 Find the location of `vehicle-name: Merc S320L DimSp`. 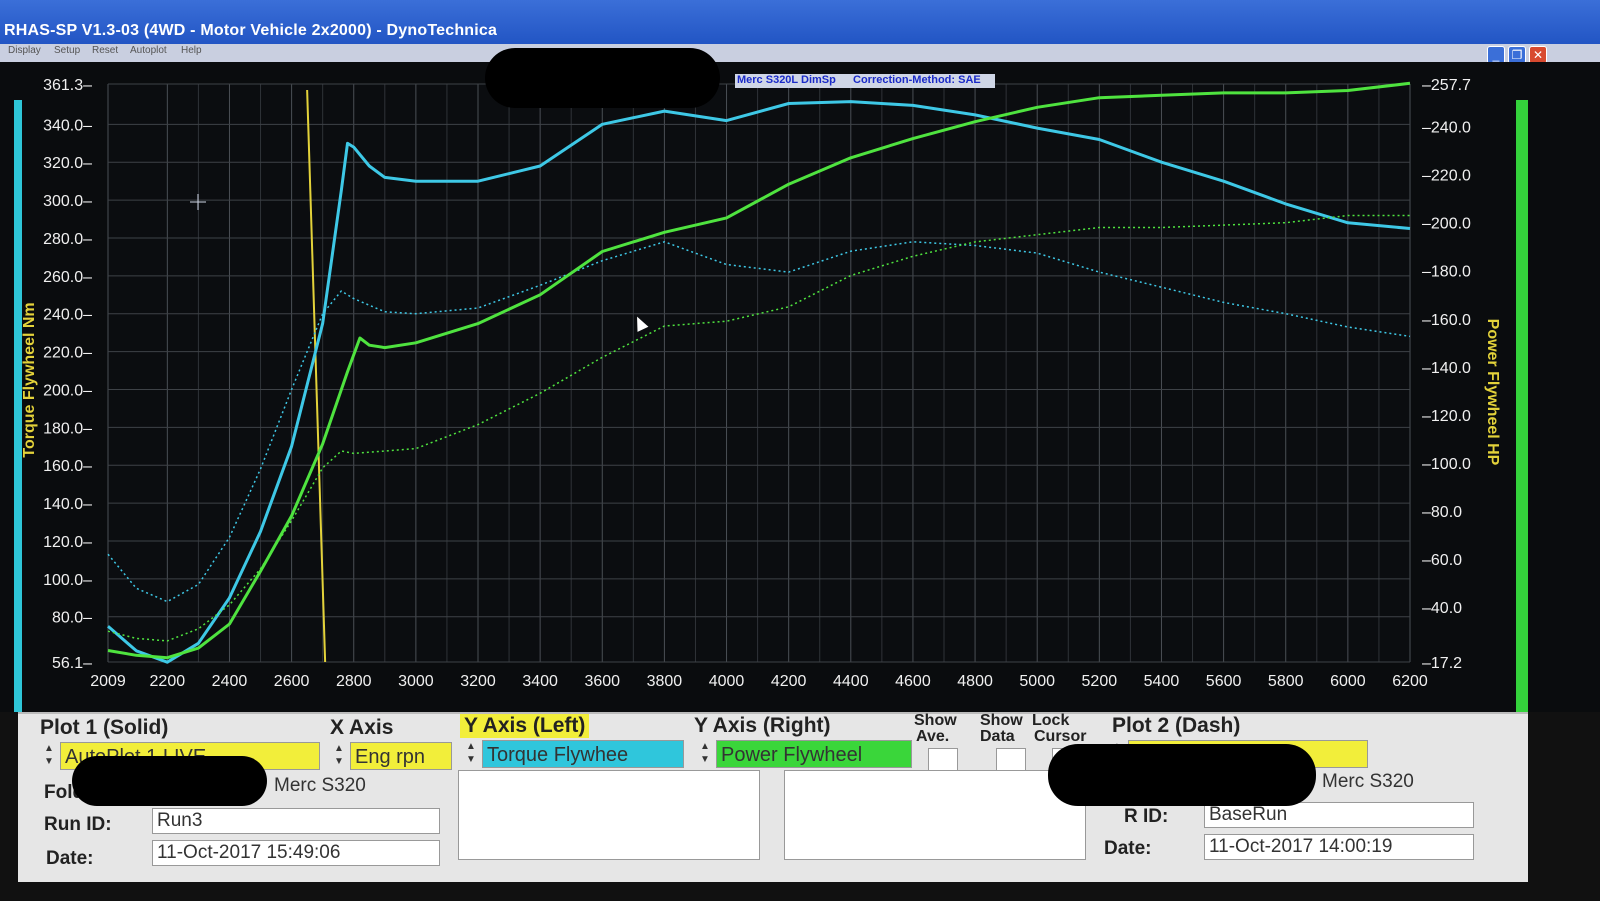

vehicle-name: Merc S320L DimSp is located at coordinates (786, 80).